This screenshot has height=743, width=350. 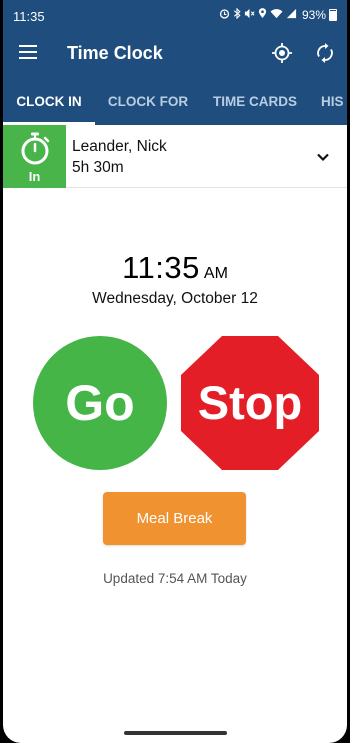 I want to click on tab-bar: CLOCK IN CLOCK FOR TIME CARDS HIS, so click(x=175, y=101).